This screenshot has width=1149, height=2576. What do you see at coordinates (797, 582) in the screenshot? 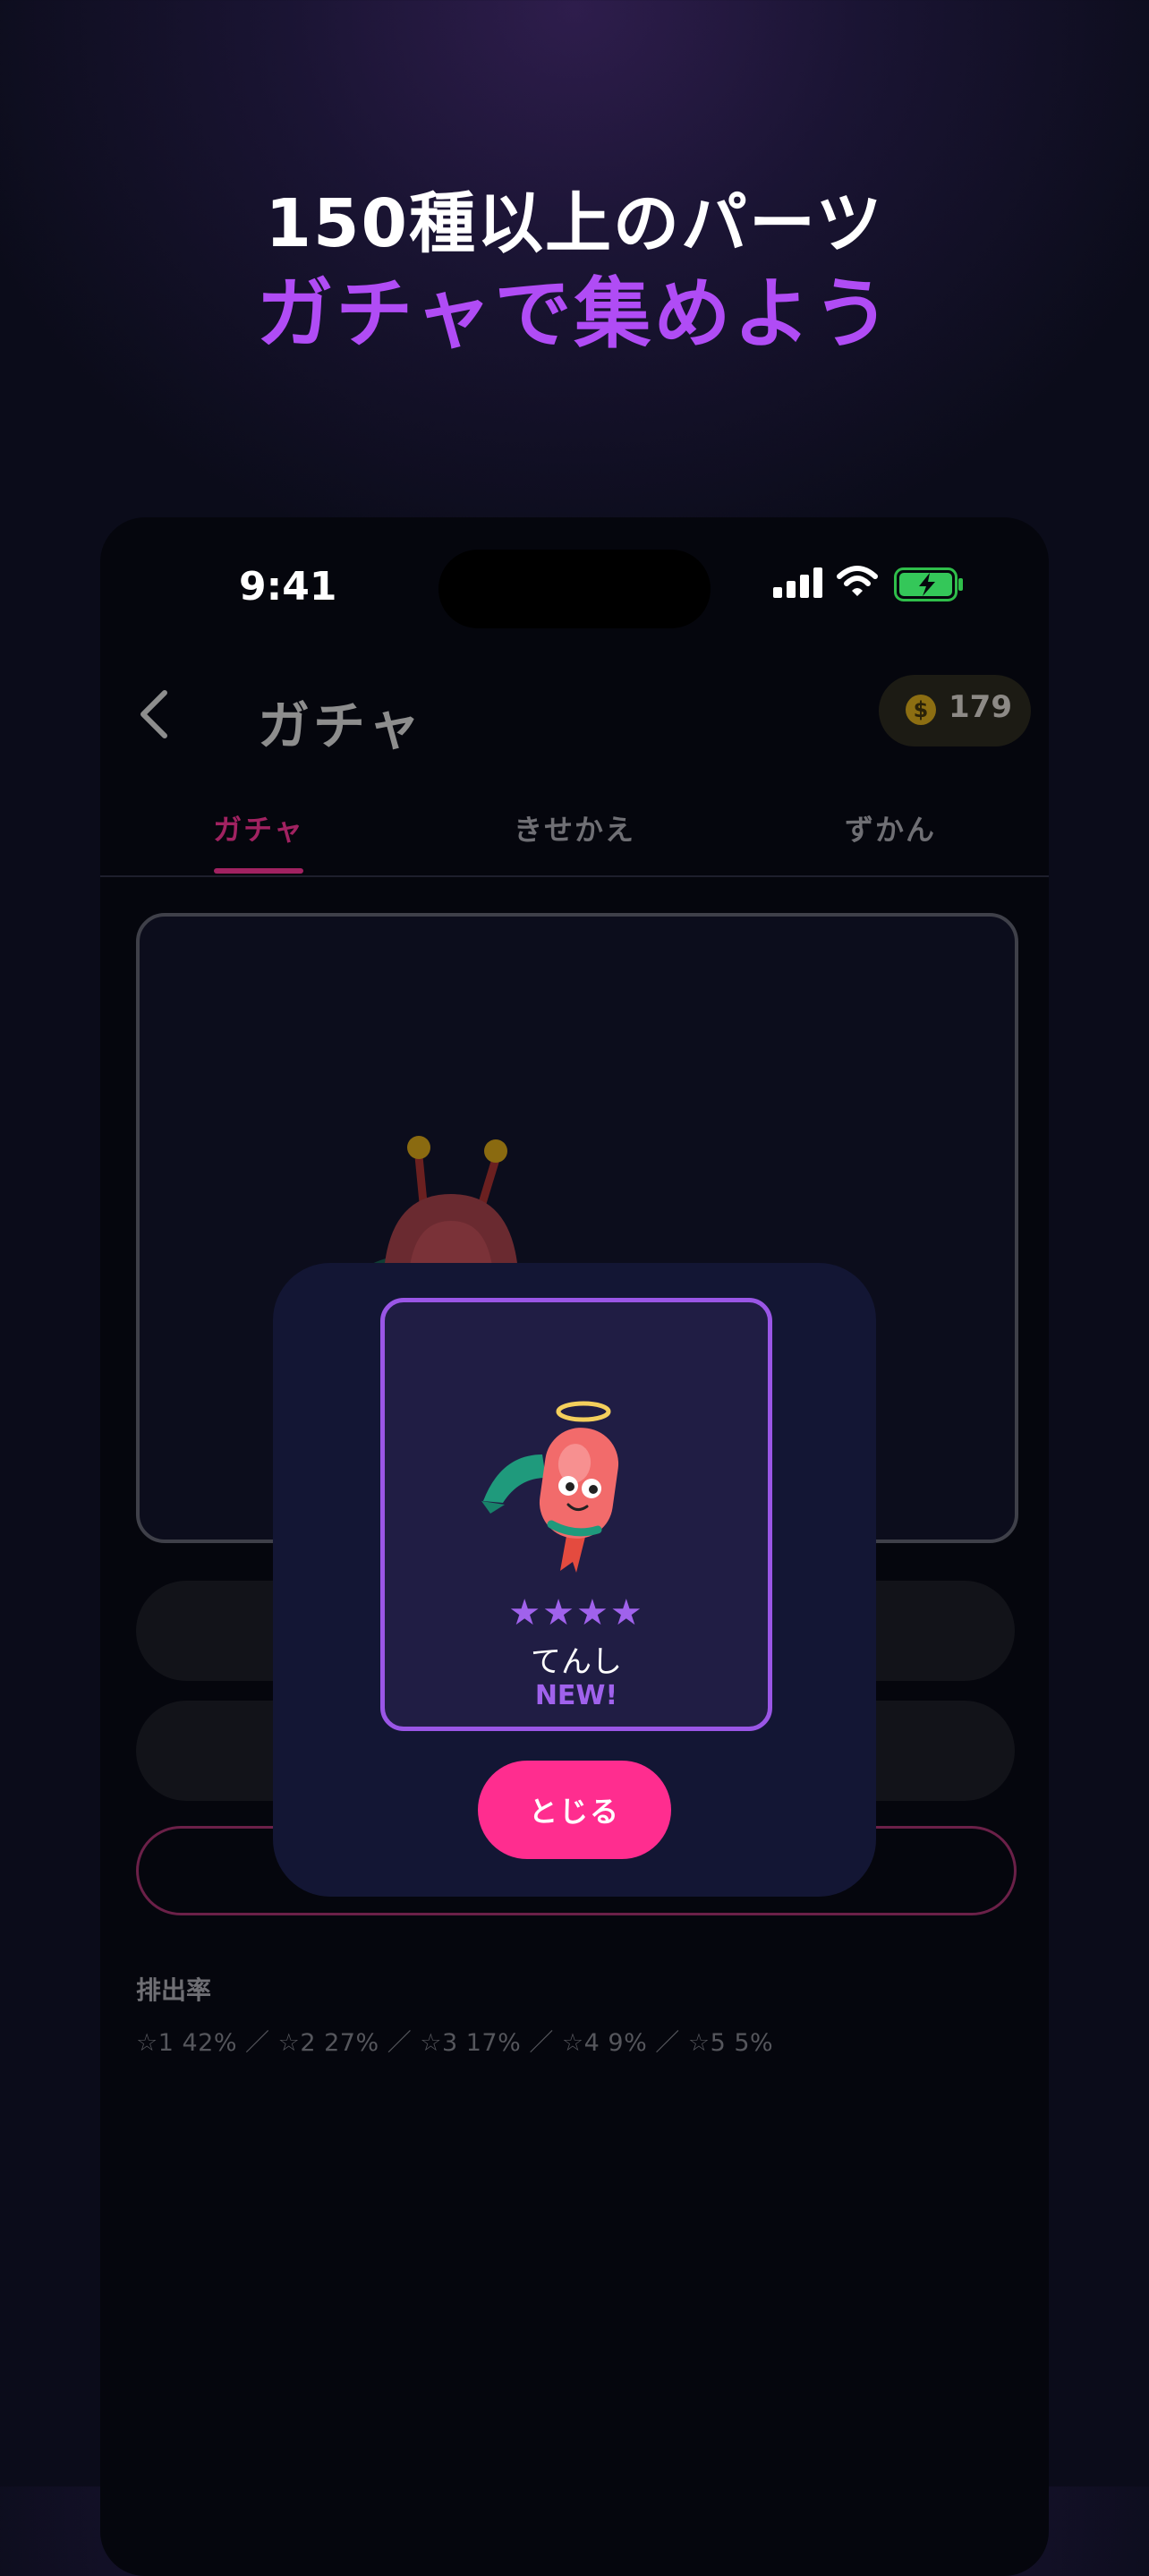
I see `cellular-signal-icon` at bounding box center [797, 582].